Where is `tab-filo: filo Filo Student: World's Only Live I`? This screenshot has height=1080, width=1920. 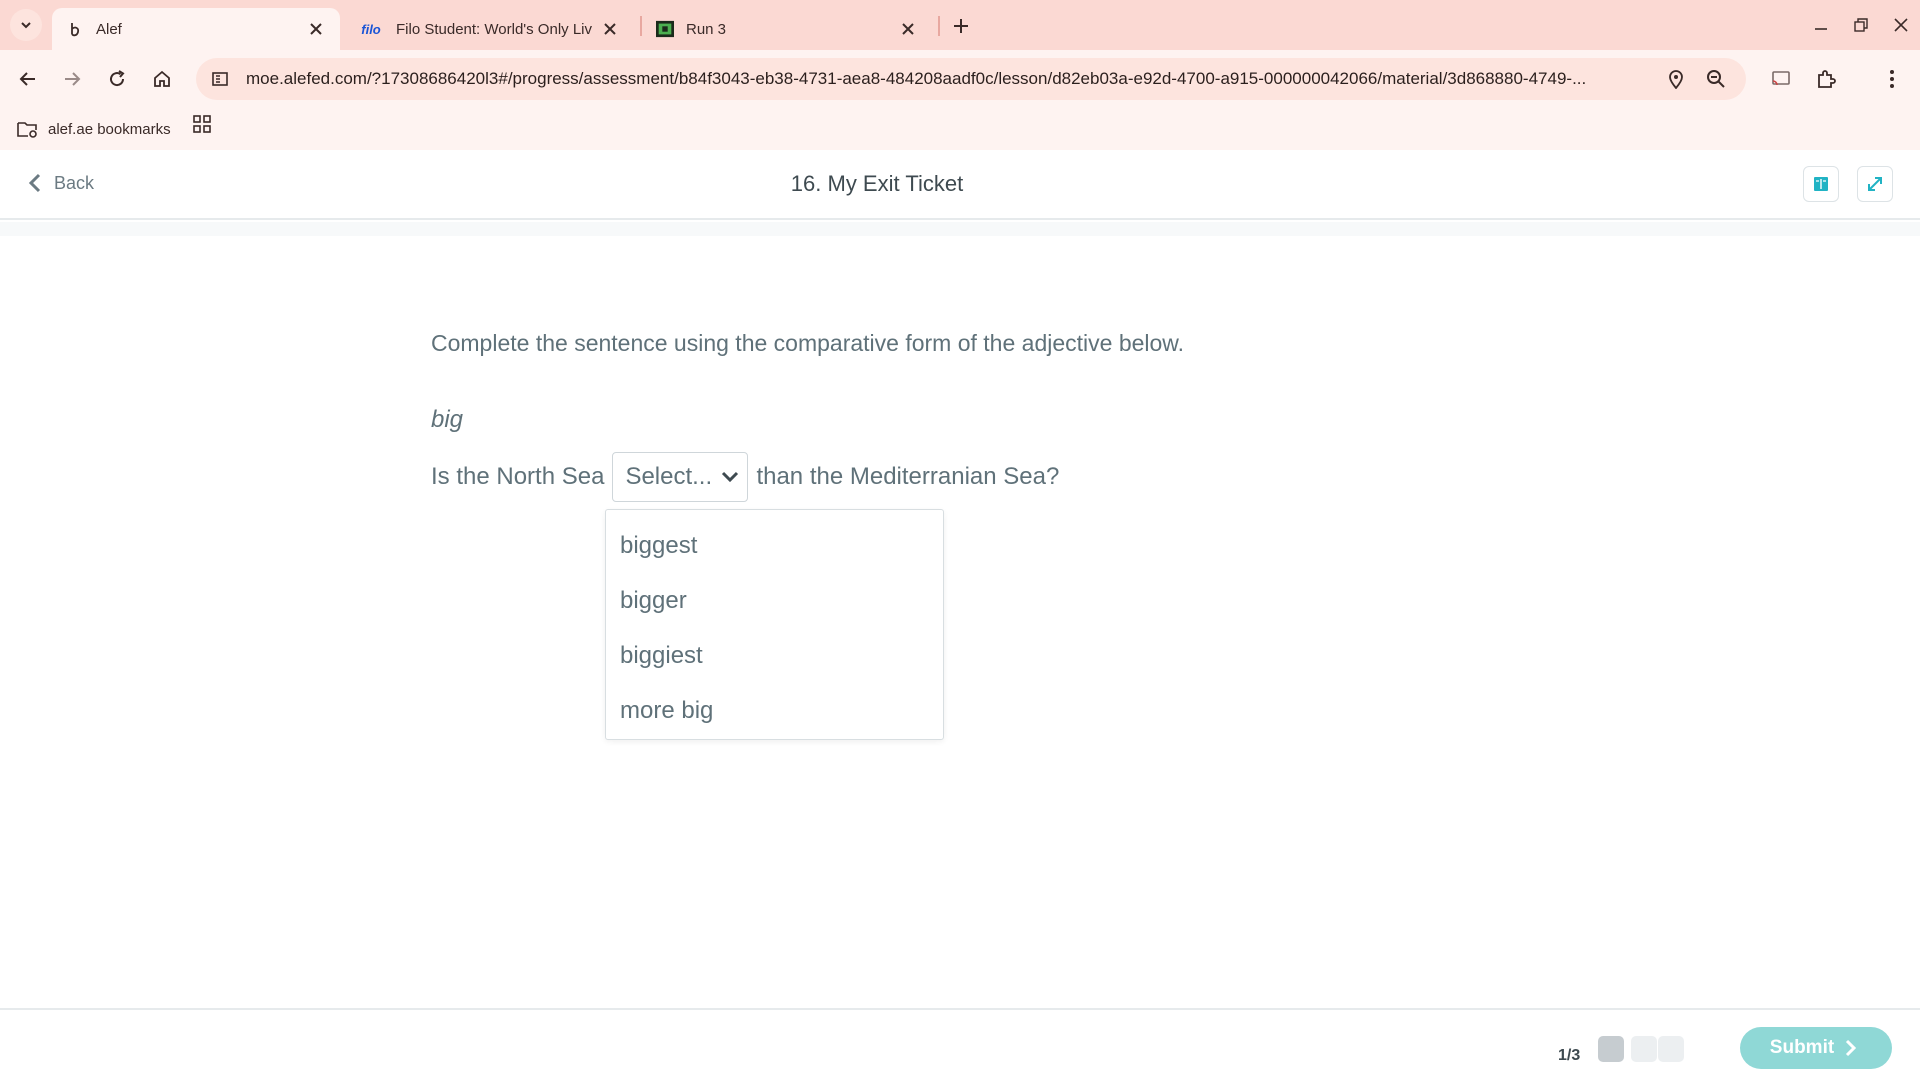
tab-filo: filo Filo Student: World's Only Live I is located at coordinates (489, 29).